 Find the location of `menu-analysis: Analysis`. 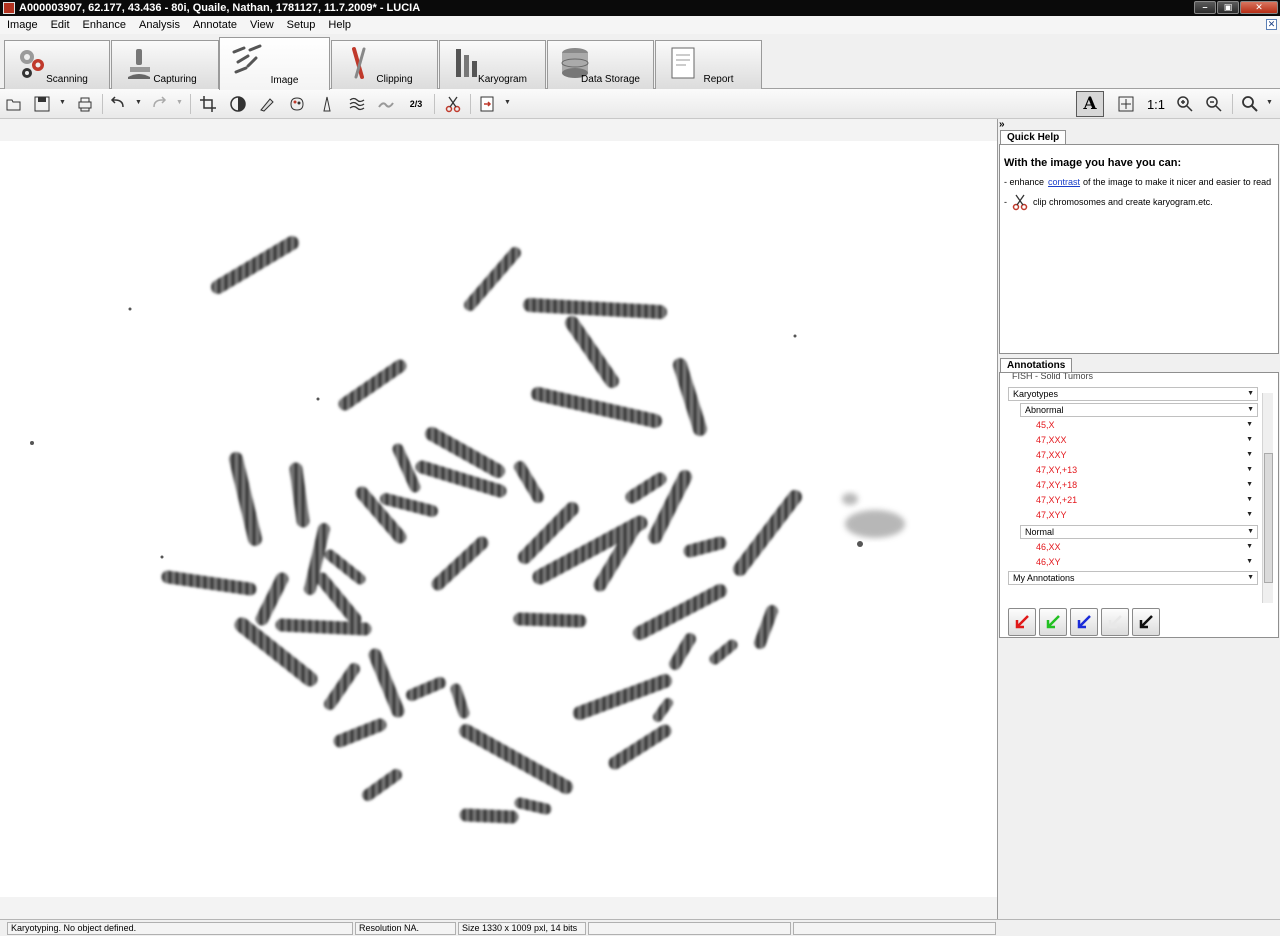

menu-analysis: Analysis is located at coordinates (159, 25).